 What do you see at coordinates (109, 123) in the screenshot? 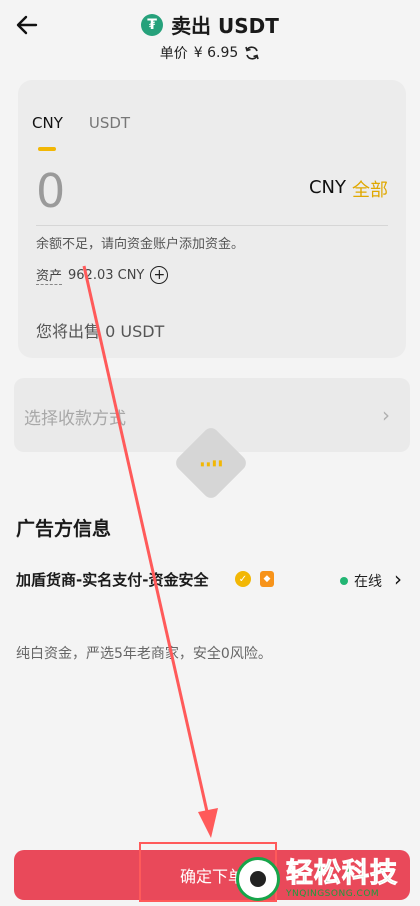
I see `tab-usdt: USDT` at bounding box center [109, 123].